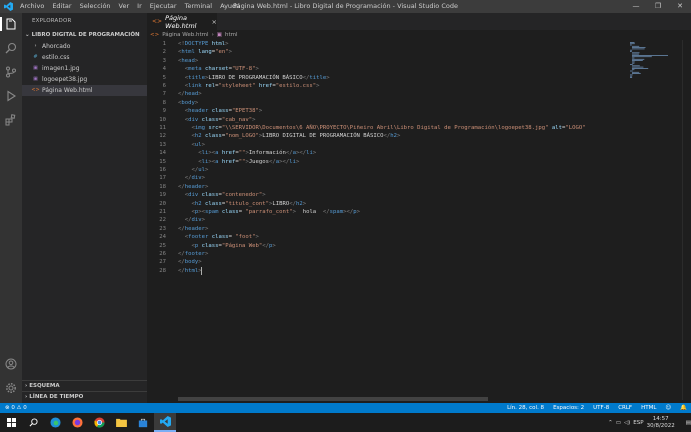  I want to click on clock: 14:57 30/8/2022, so click(665, 422).